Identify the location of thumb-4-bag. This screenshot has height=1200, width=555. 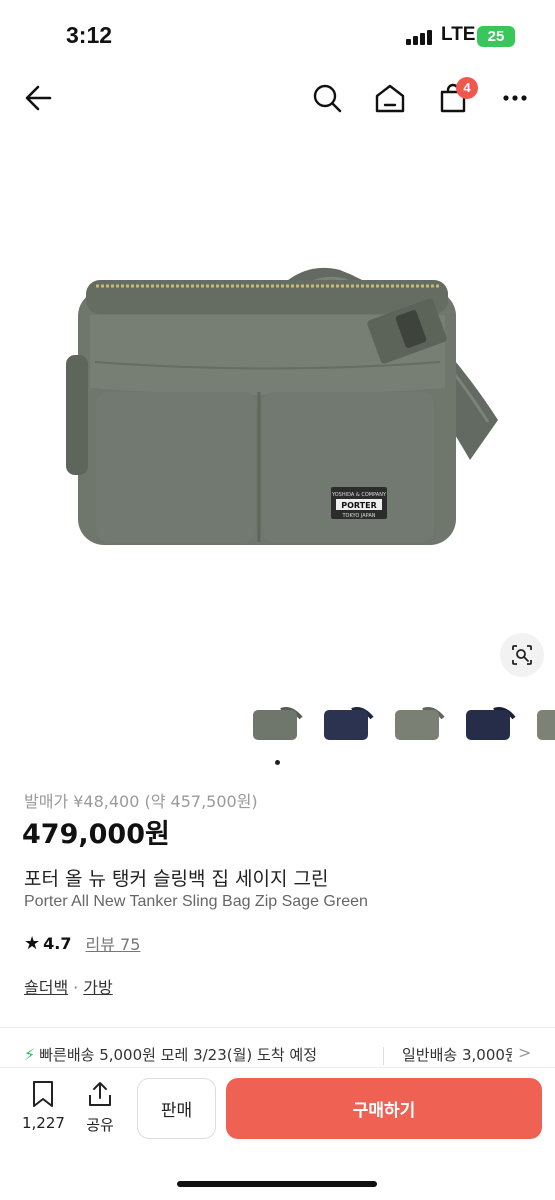
(488, 725).